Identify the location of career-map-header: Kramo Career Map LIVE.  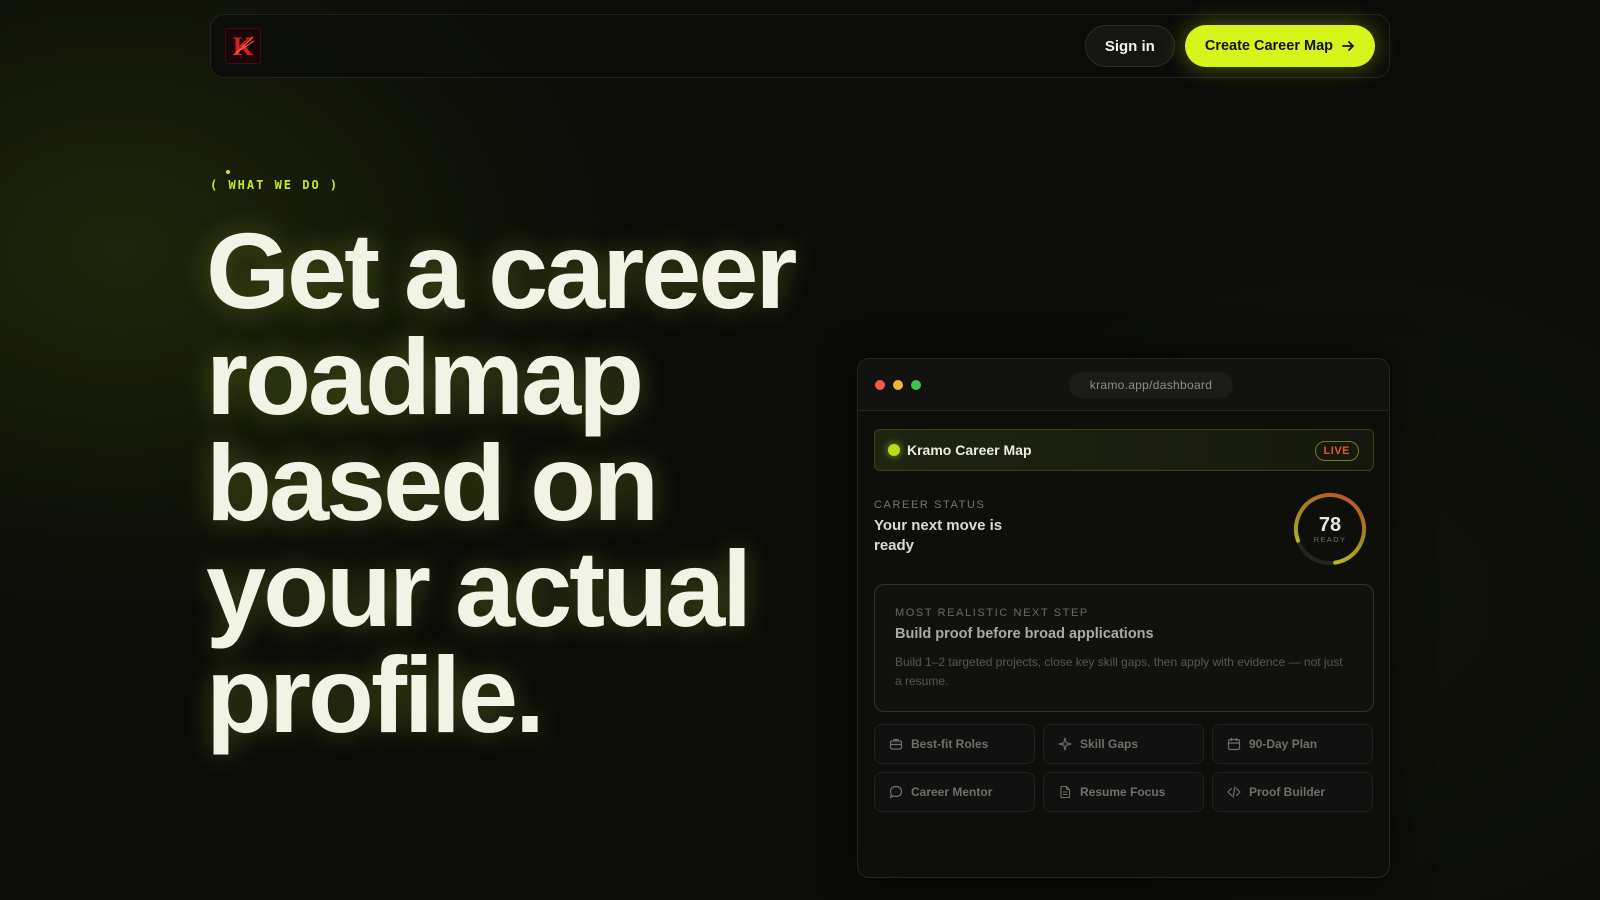
(1124, 450).